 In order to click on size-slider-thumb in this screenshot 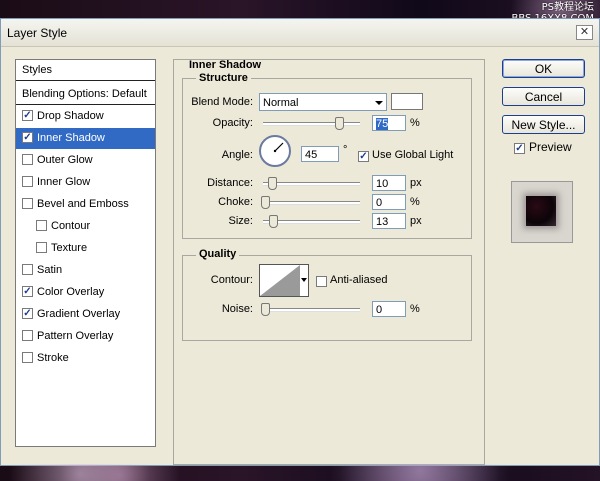, I will do `click(273, 221)`.